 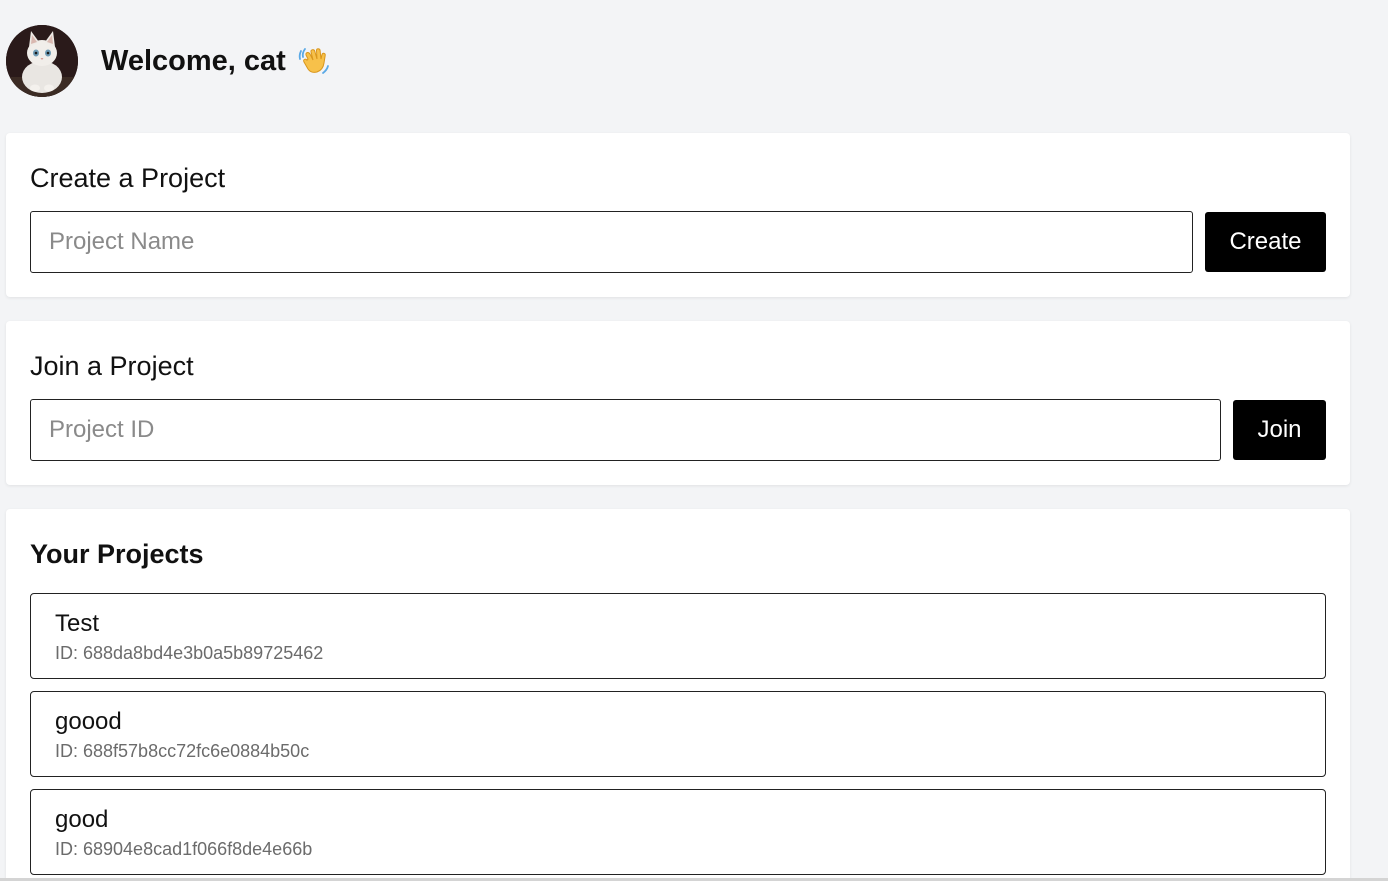 I want to click on project-id-input, so click(x=625, y=430).